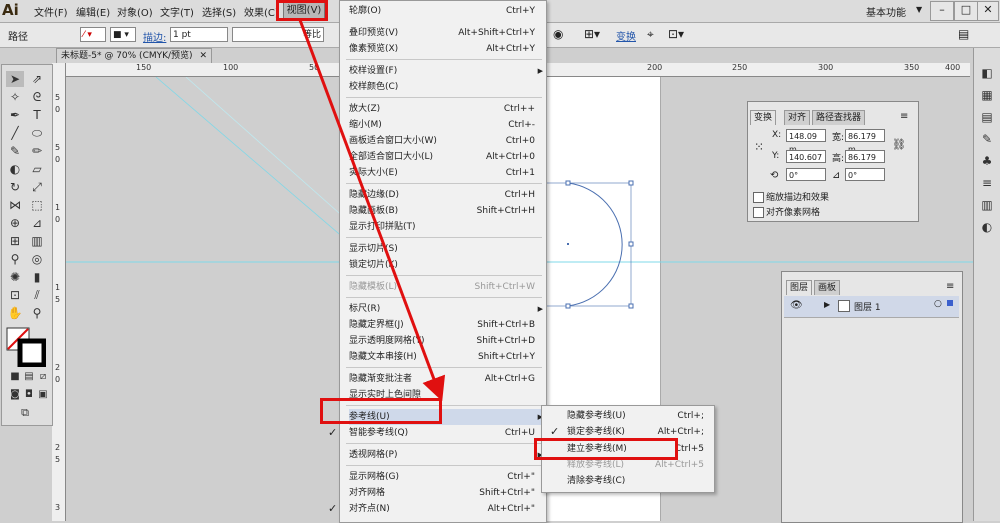 This screenshot has height=523, width=1000. Describe the element at coordinates (447, 477) in the screenshot. I see `menu-item-show-grid: 显示网格(G) Ctrl+"` at that location.